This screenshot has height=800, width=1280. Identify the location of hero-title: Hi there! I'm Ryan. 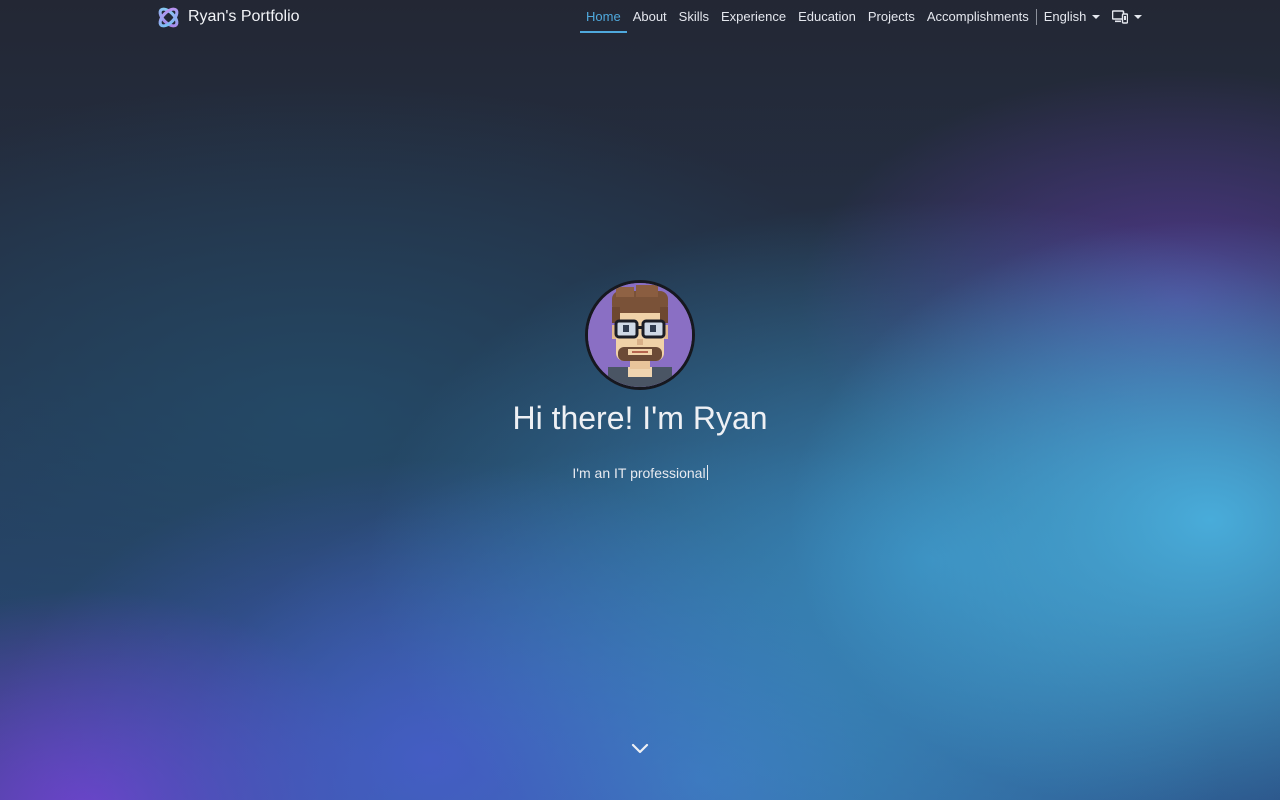
(640, 418).